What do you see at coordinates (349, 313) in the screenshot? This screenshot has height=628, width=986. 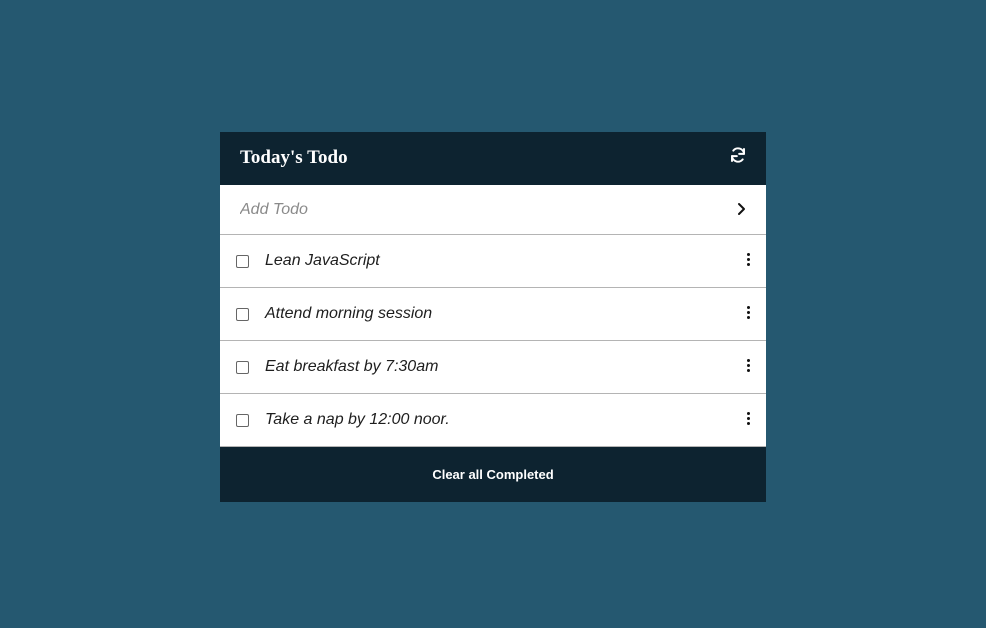 I see `todo-text: Attend morning session` at bounding box center [349, 313].